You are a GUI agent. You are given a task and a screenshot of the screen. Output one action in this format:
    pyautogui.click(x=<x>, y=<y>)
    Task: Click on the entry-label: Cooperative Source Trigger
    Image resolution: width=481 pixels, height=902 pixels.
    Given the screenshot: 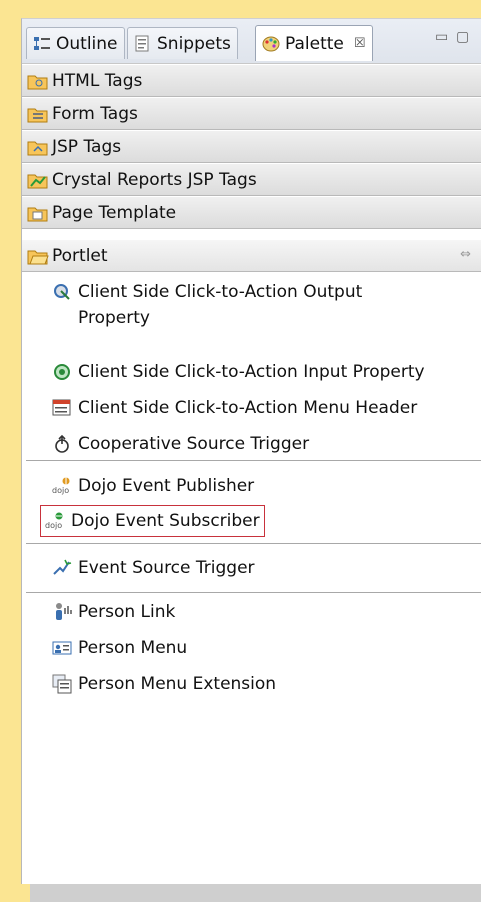 What is the action you would take?
    pyautogui.click(x=194, y=444)
    